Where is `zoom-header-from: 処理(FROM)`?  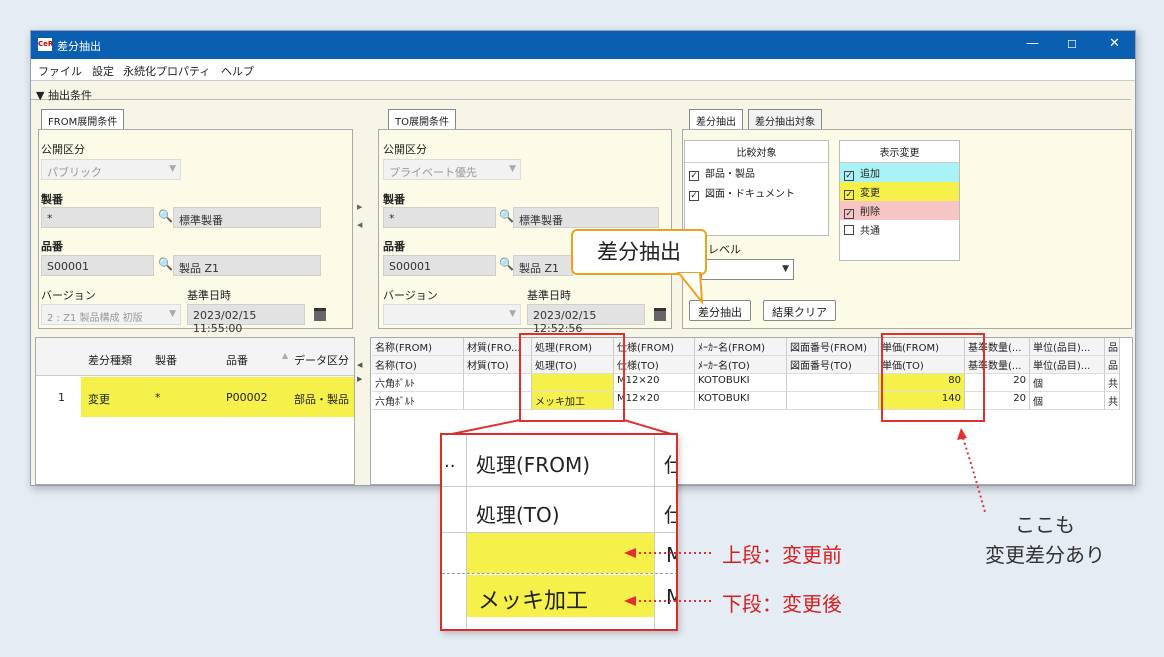 zoom-header-from: 処理(FROM) is located at coordinates (533, 465).